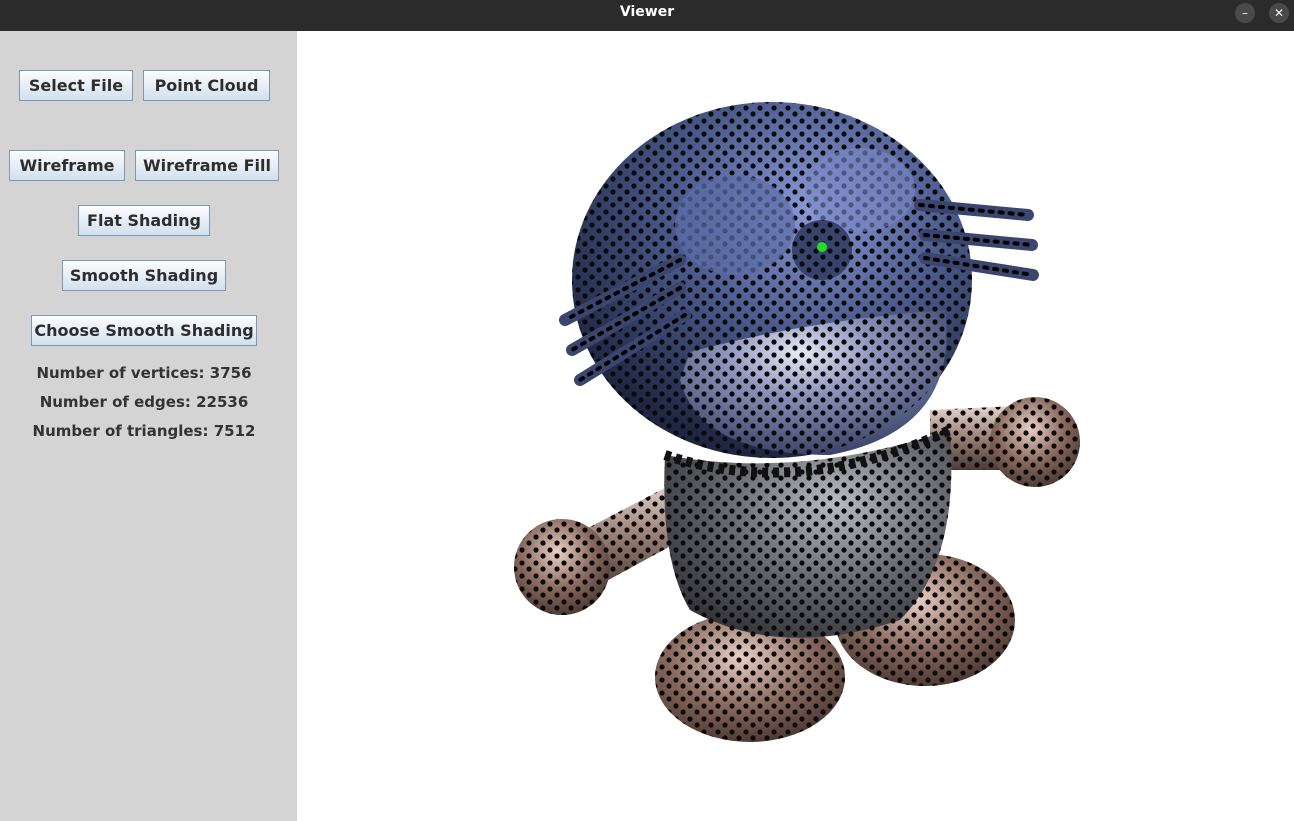  What do you see at coordinates (144, 402) in the screenshot?
I see `edge-count: Number of edges: 22536` at bounding box center [144, 402].